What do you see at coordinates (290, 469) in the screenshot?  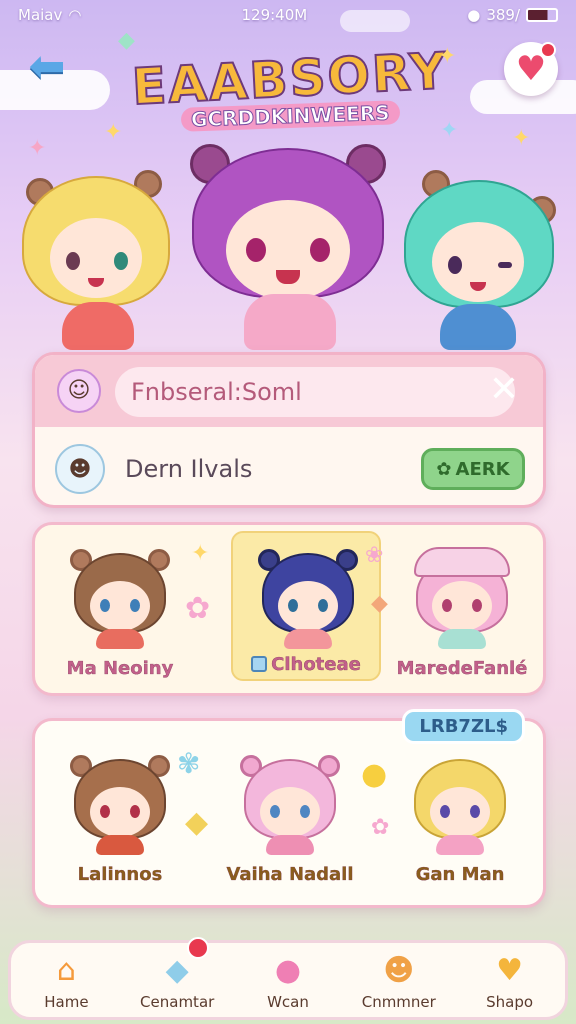 I see `search-result-row: ☻ Dern Ilvals ✿ AERK` at bounding box center [290, 469].